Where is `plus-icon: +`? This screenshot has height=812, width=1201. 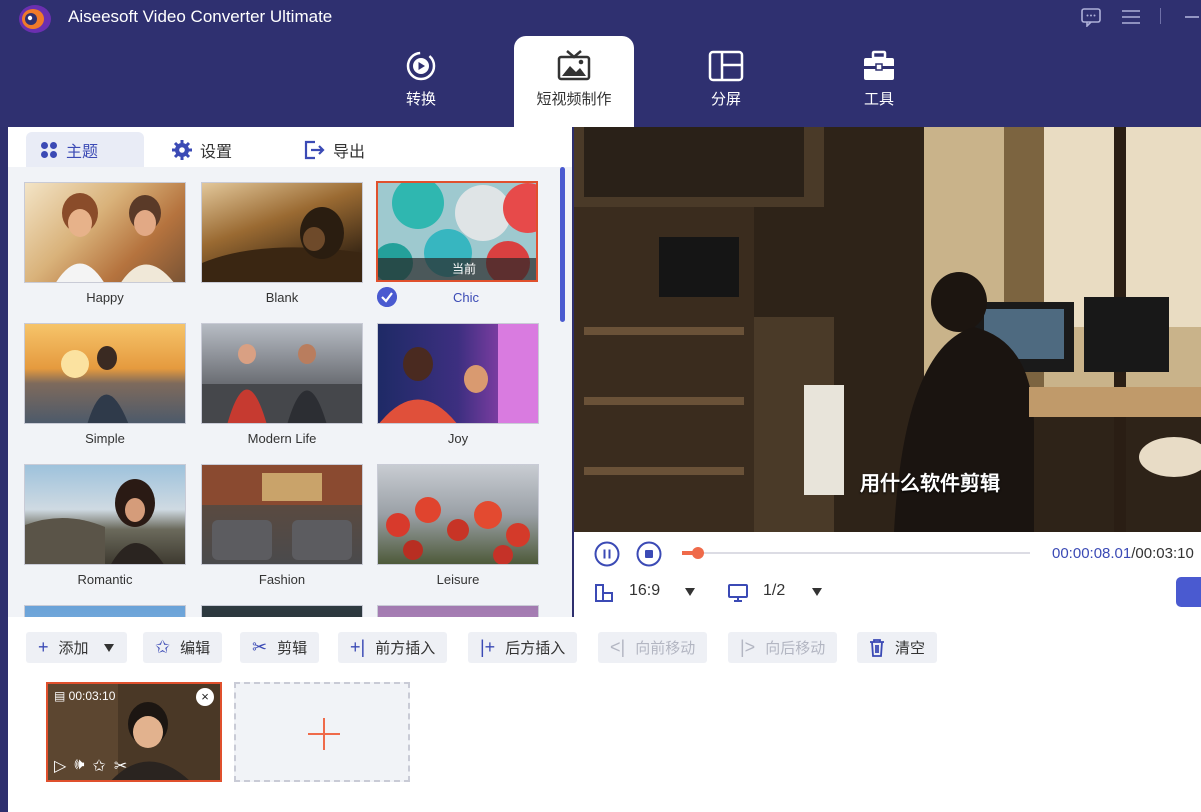
plus-icon: + is located at coordinates (43, 647).